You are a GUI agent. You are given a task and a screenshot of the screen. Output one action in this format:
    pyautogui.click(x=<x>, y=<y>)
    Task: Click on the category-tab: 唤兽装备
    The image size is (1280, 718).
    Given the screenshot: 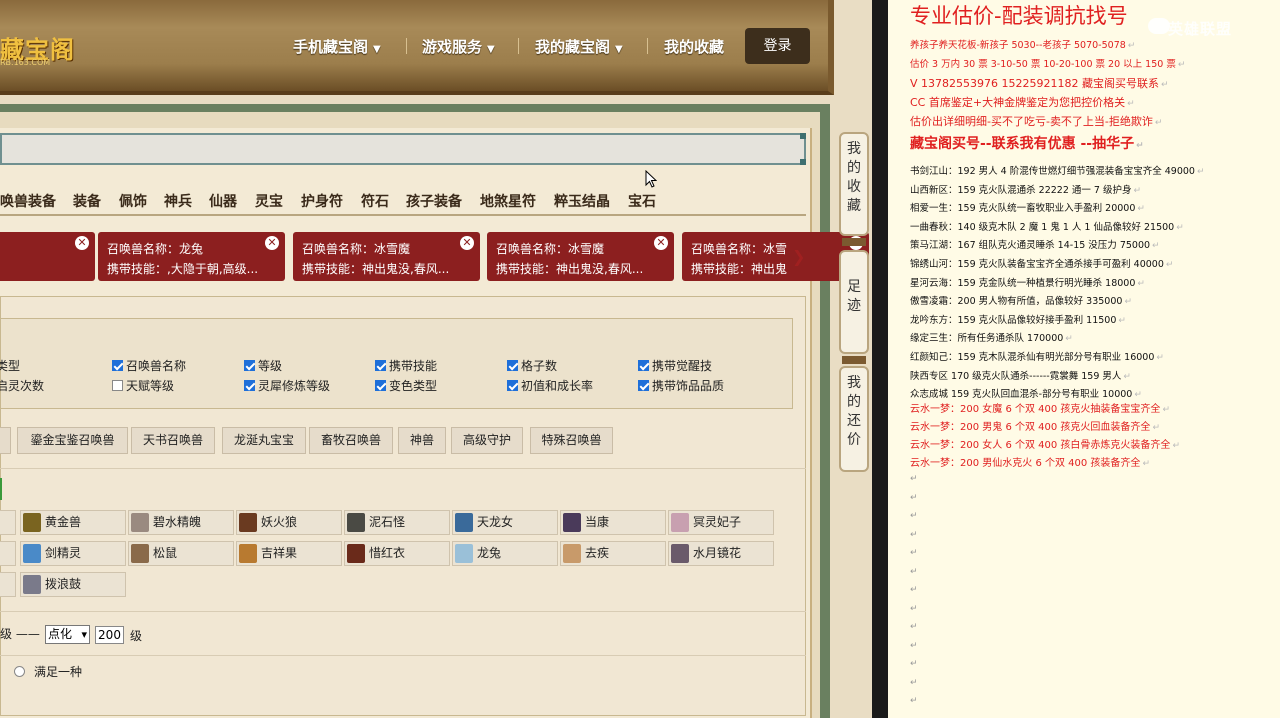 What is the action you would take?
    pyautogui.click(x=28, y=201)
    